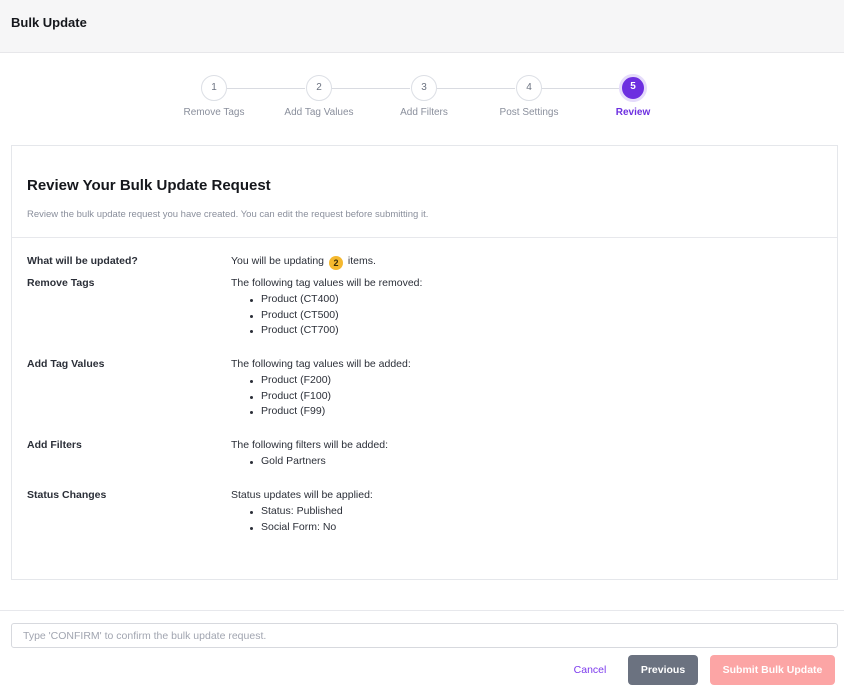 This screenshot has height=692, width=844. Describe the element at coordinates (424, 112) in the screenshot. I see `step-label: Add Filters` at that location.